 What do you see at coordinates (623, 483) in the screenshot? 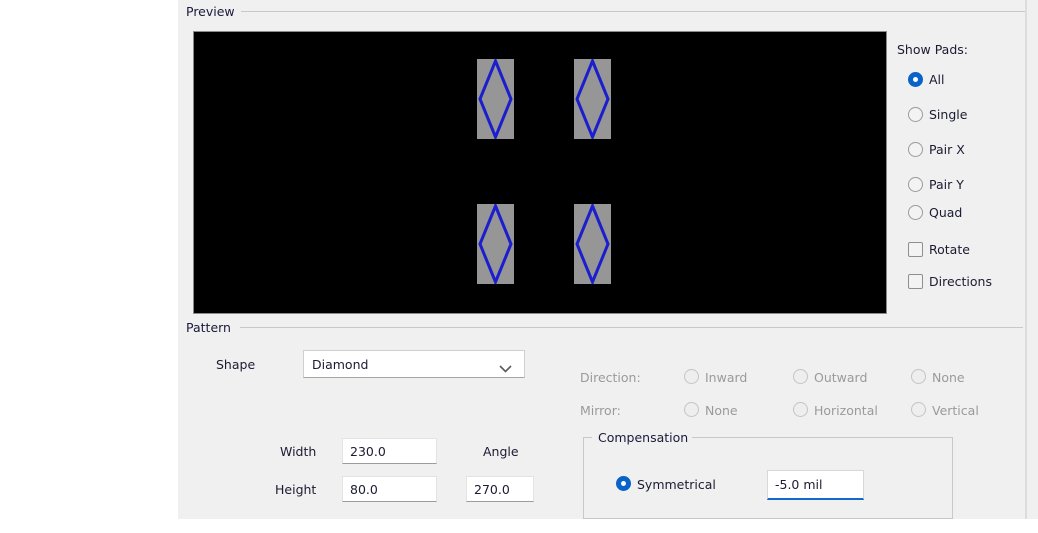
I see `radio-compensation-symmetrical` at bounding box center [623, 483].